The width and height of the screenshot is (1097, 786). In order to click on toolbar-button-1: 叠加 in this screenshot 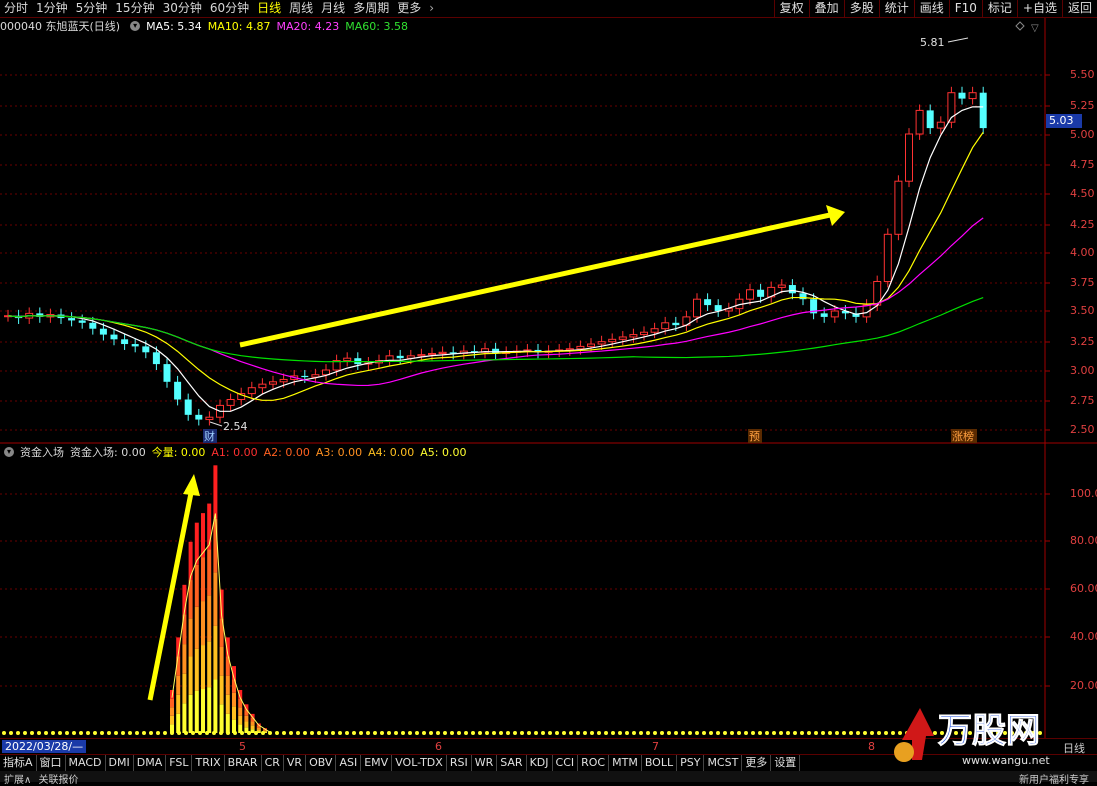, I will do `click(826, 8)`.